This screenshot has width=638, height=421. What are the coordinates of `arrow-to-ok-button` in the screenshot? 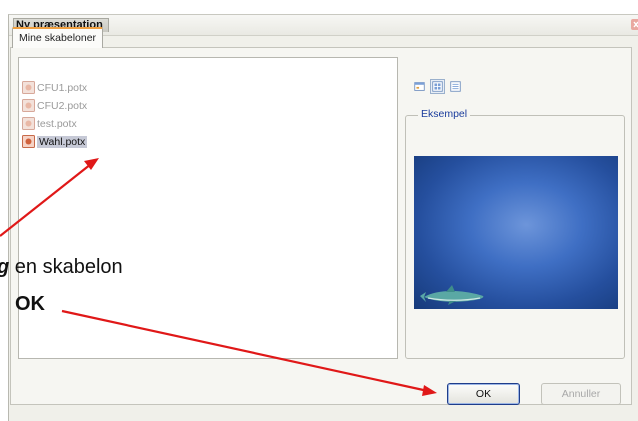 It's located at (249, 352).